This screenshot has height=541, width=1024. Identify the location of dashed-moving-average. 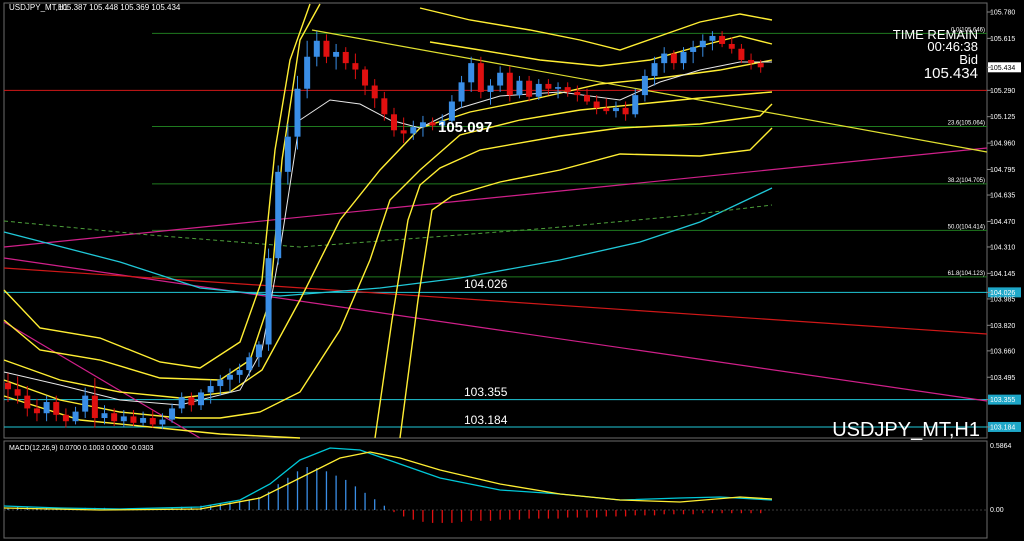
(388, 226).